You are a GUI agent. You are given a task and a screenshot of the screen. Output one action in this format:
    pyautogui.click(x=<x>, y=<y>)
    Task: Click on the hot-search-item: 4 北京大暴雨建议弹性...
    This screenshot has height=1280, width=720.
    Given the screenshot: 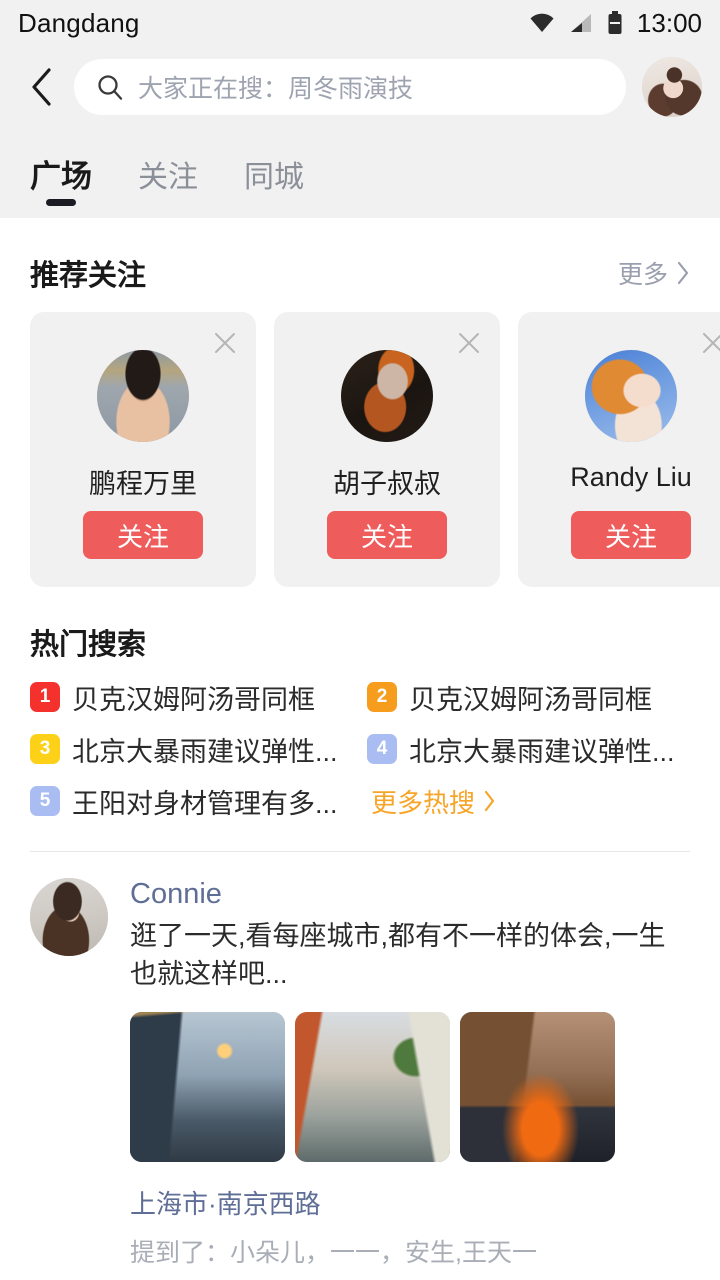 What is the action you would take?
    pyautogui.click(x=528, y=749)
    